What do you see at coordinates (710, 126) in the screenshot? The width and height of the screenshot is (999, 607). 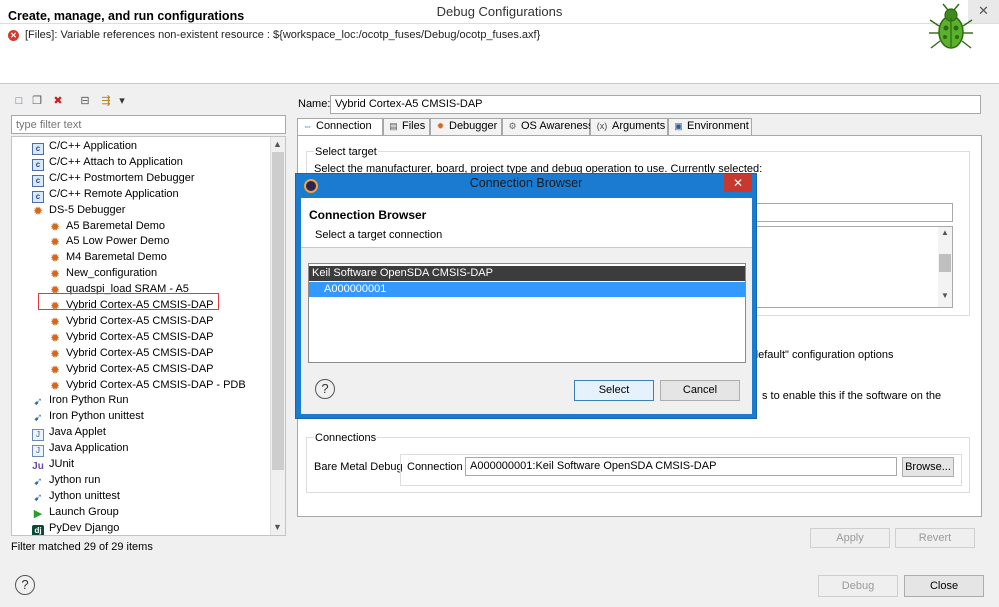 I see `tab-environment: ▣ Environment` at bounding box center [710, 126].